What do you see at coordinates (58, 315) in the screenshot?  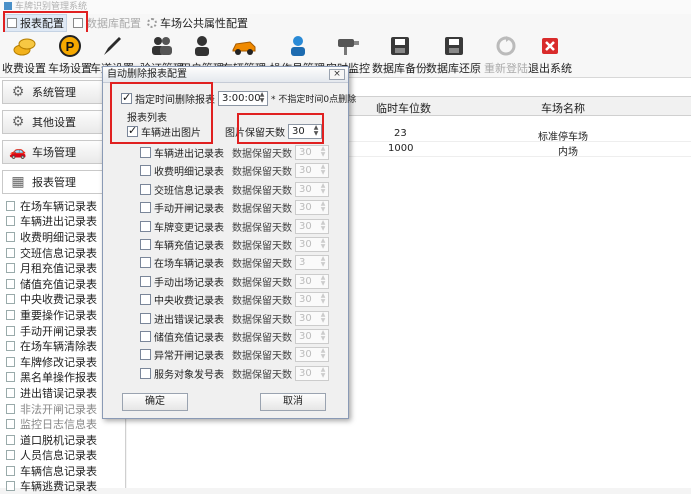 I see `report-label: 重要操作记录表` at bounding box center [58, 315].